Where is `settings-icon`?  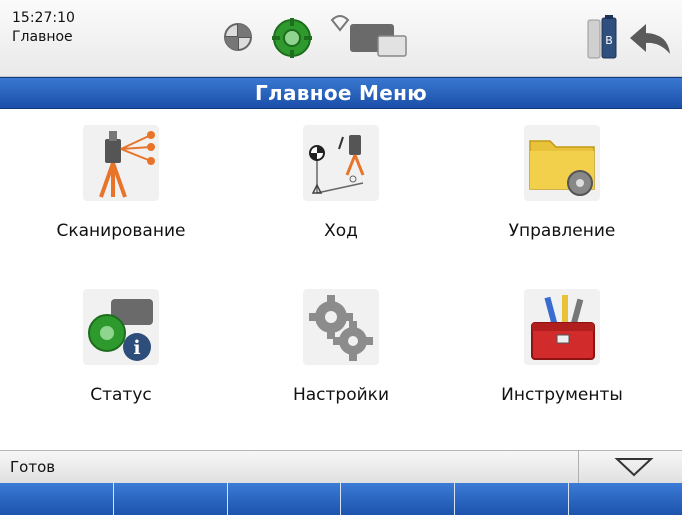
settings-icon is located at coordinates (341, 327).